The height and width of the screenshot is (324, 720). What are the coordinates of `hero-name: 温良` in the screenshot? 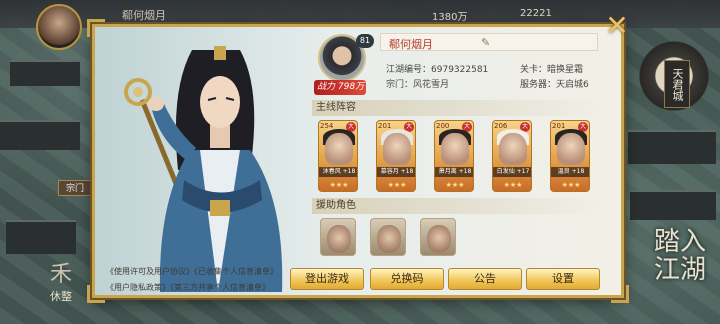 It's located at (563, 171).